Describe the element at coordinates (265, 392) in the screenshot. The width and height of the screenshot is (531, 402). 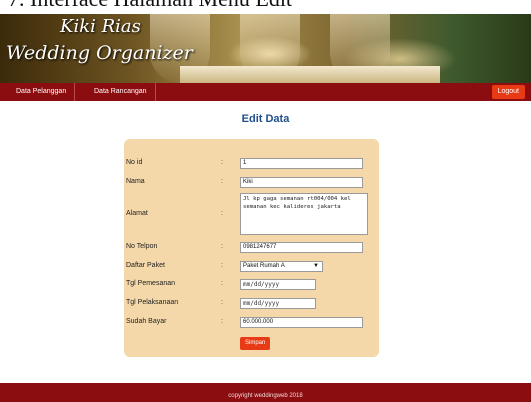
I see `footer: copyright weddingweb 2018` at that location.